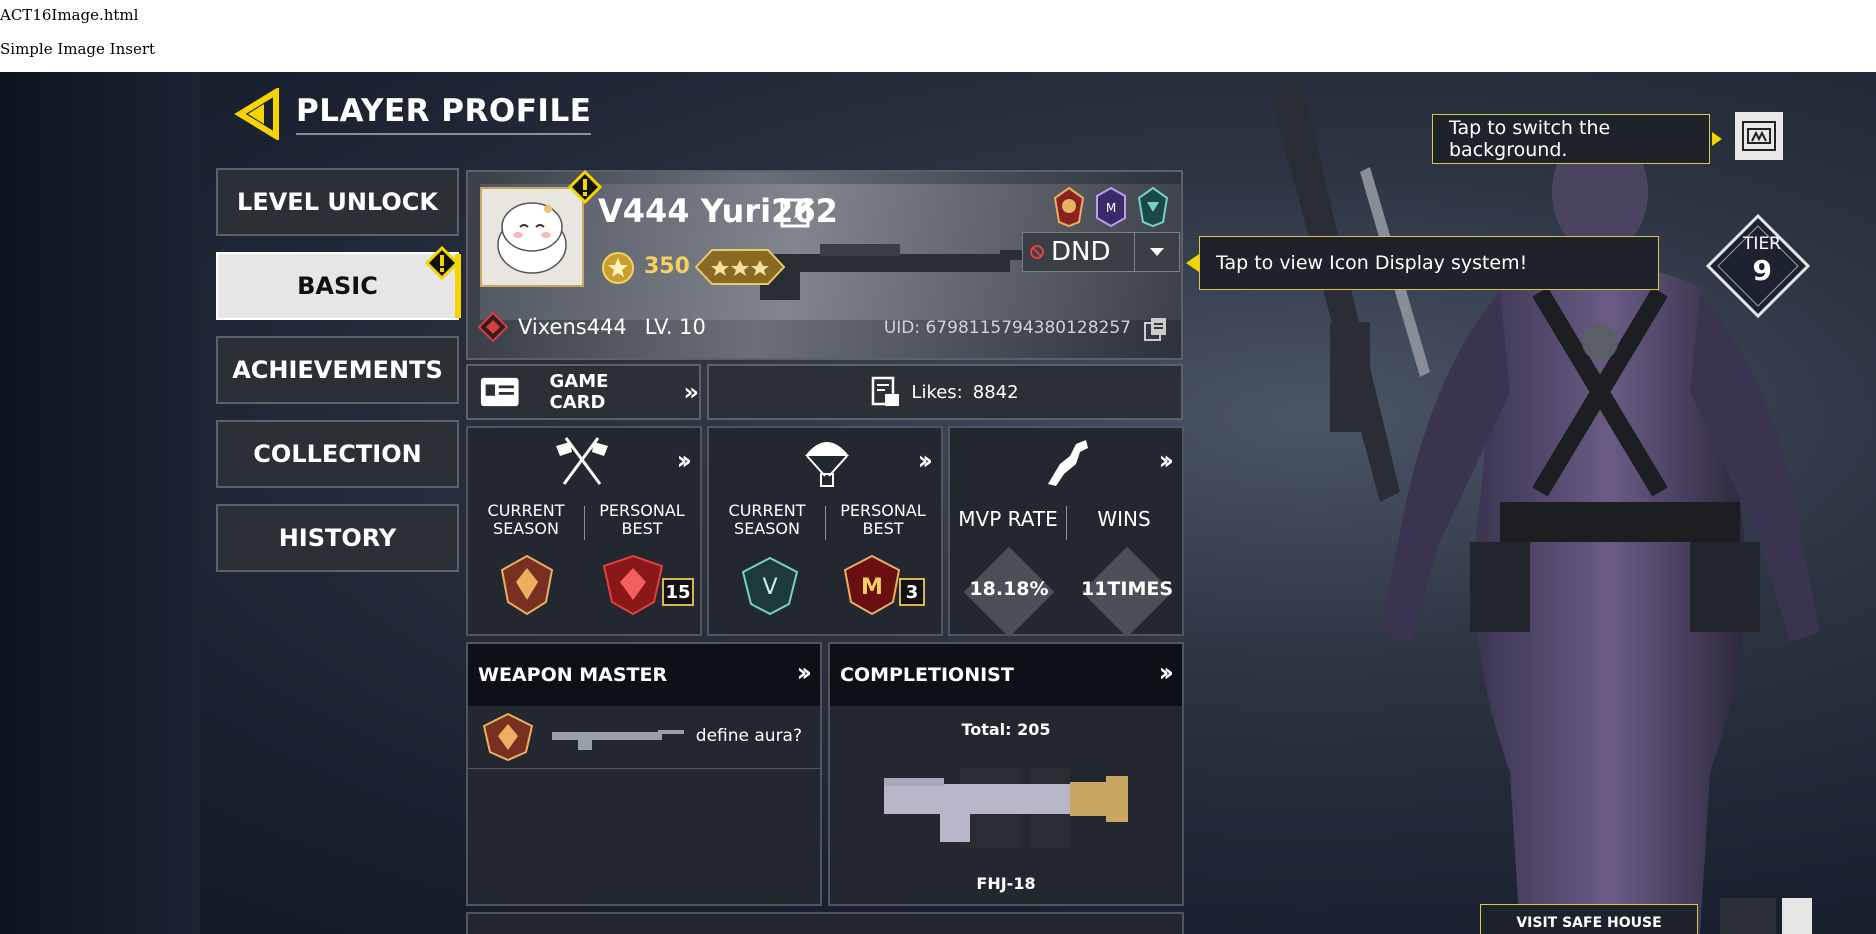  Describe the element at coordinates (1589, 923) in the screenshot. I see `safe-house-label: VISIT SAFE HOUSE` at that location.